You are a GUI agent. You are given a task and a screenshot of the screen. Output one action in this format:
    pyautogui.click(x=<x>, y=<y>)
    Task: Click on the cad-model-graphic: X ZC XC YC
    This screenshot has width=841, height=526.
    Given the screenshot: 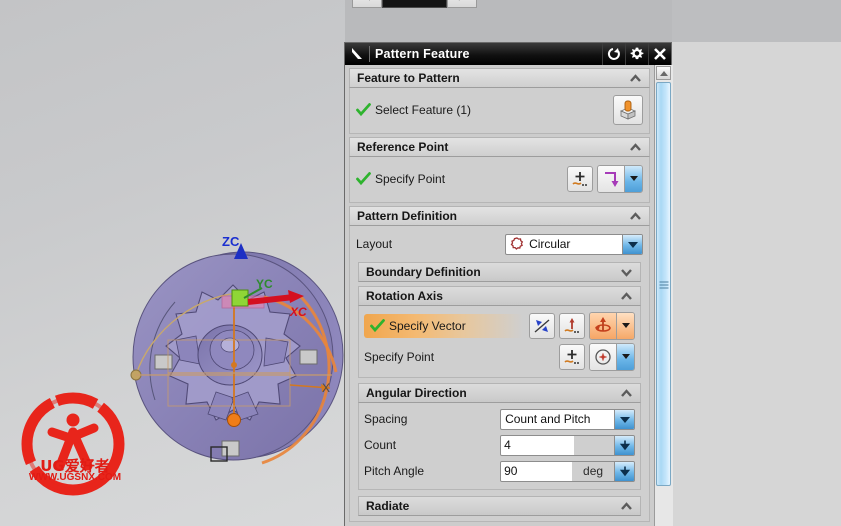 What is the action you would take?
    pyautogui.click(x=237, y=349)
    